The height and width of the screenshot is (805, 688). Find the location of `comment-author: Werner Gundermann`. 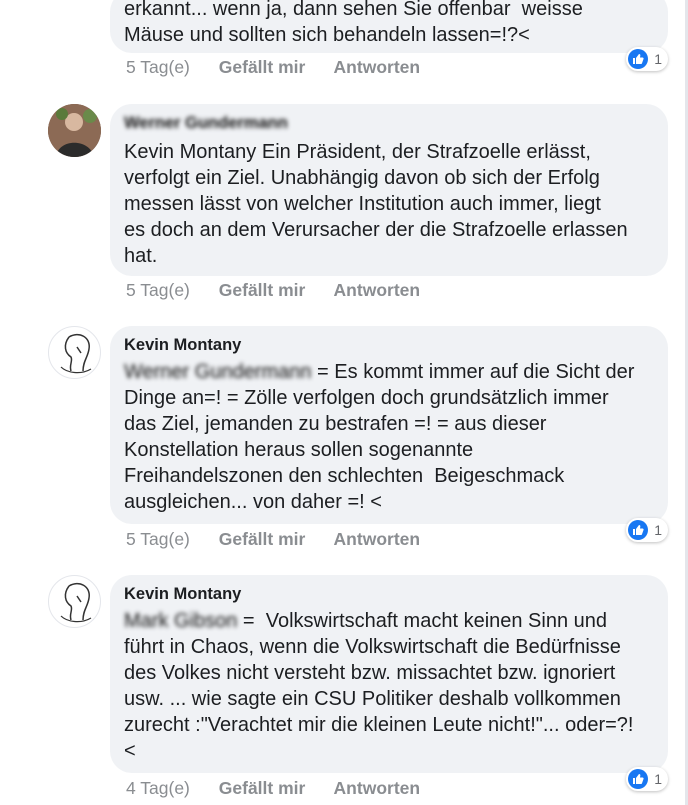

comment-author: Werner Gundermann is located at coordinates (389, 123).